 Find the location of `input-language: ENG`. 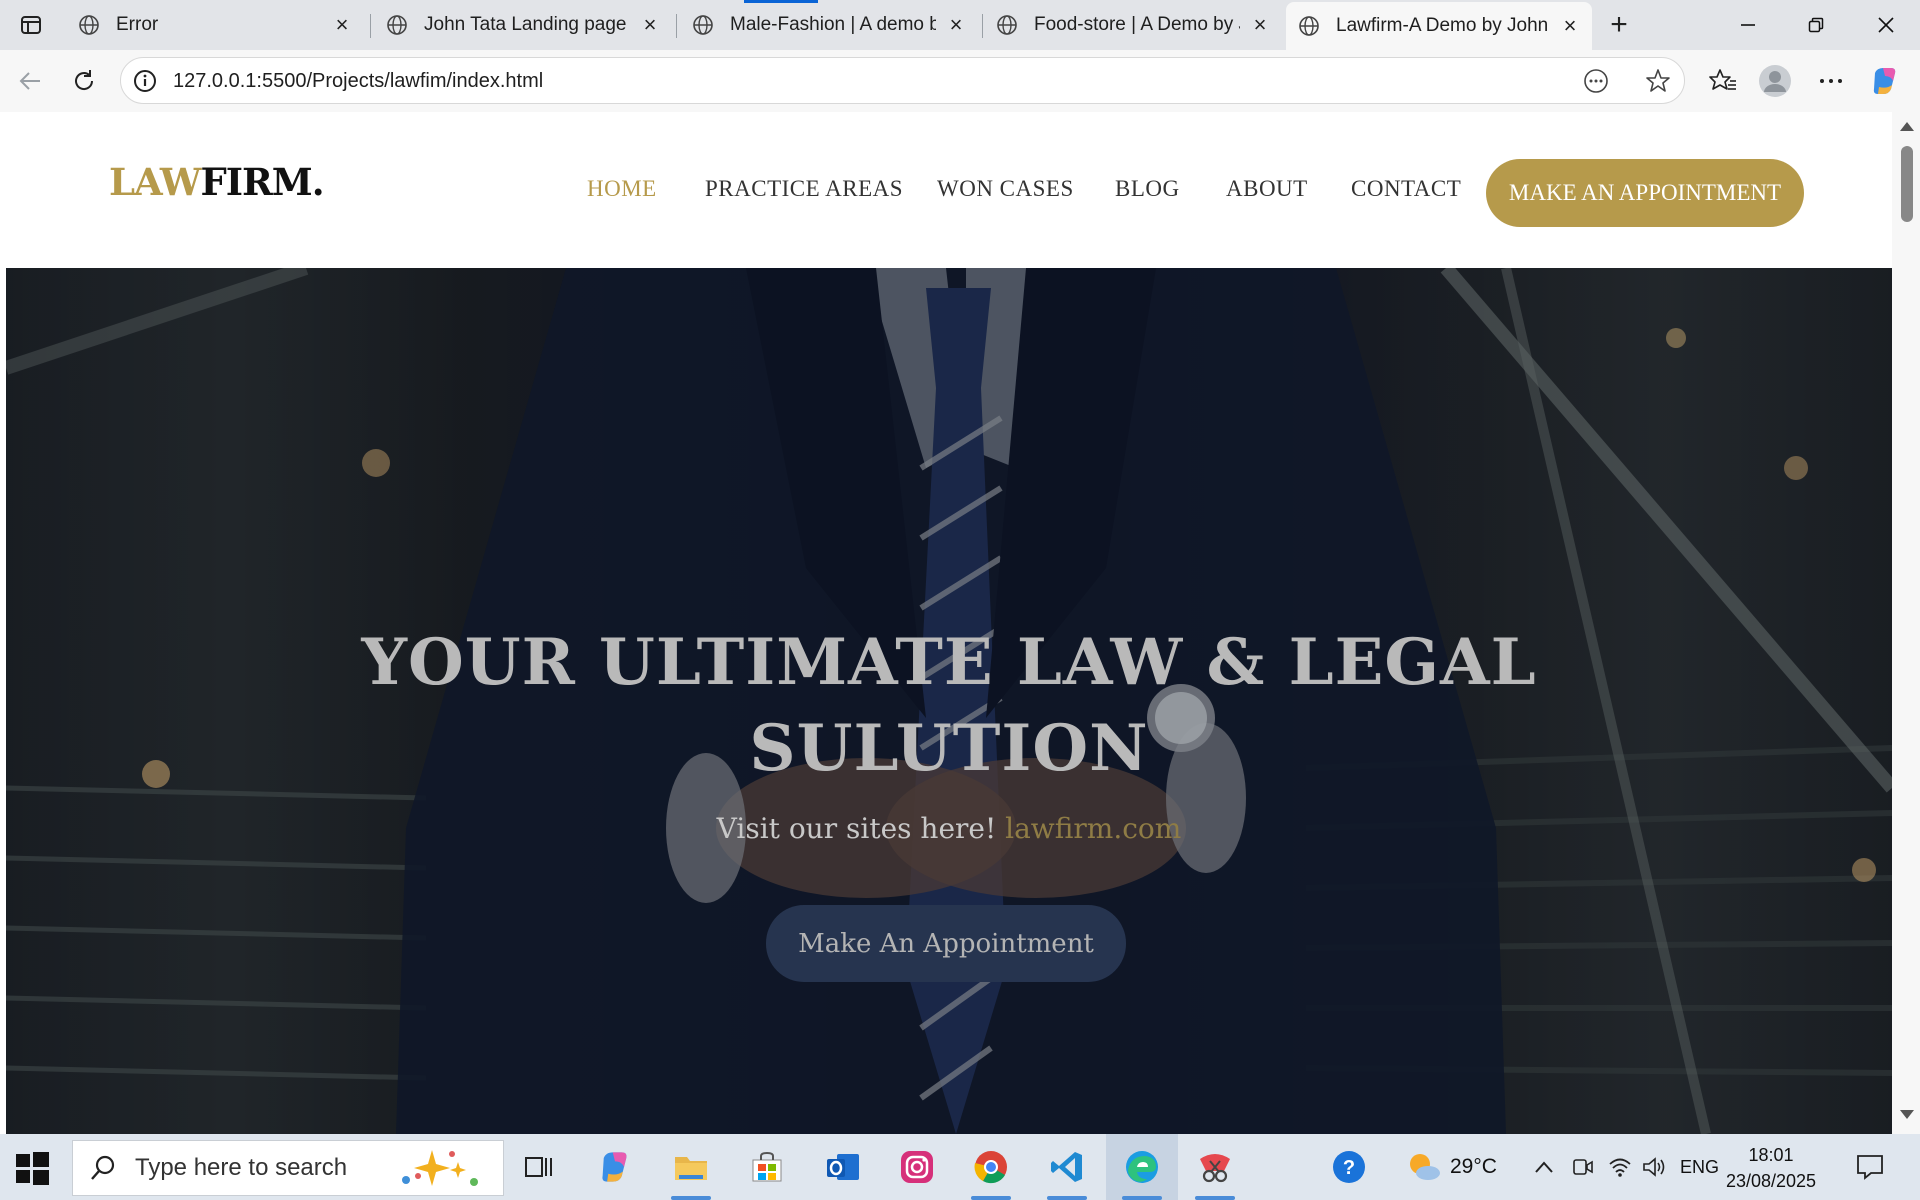

input-language: ENG is located at coordinates (1699, 1167).